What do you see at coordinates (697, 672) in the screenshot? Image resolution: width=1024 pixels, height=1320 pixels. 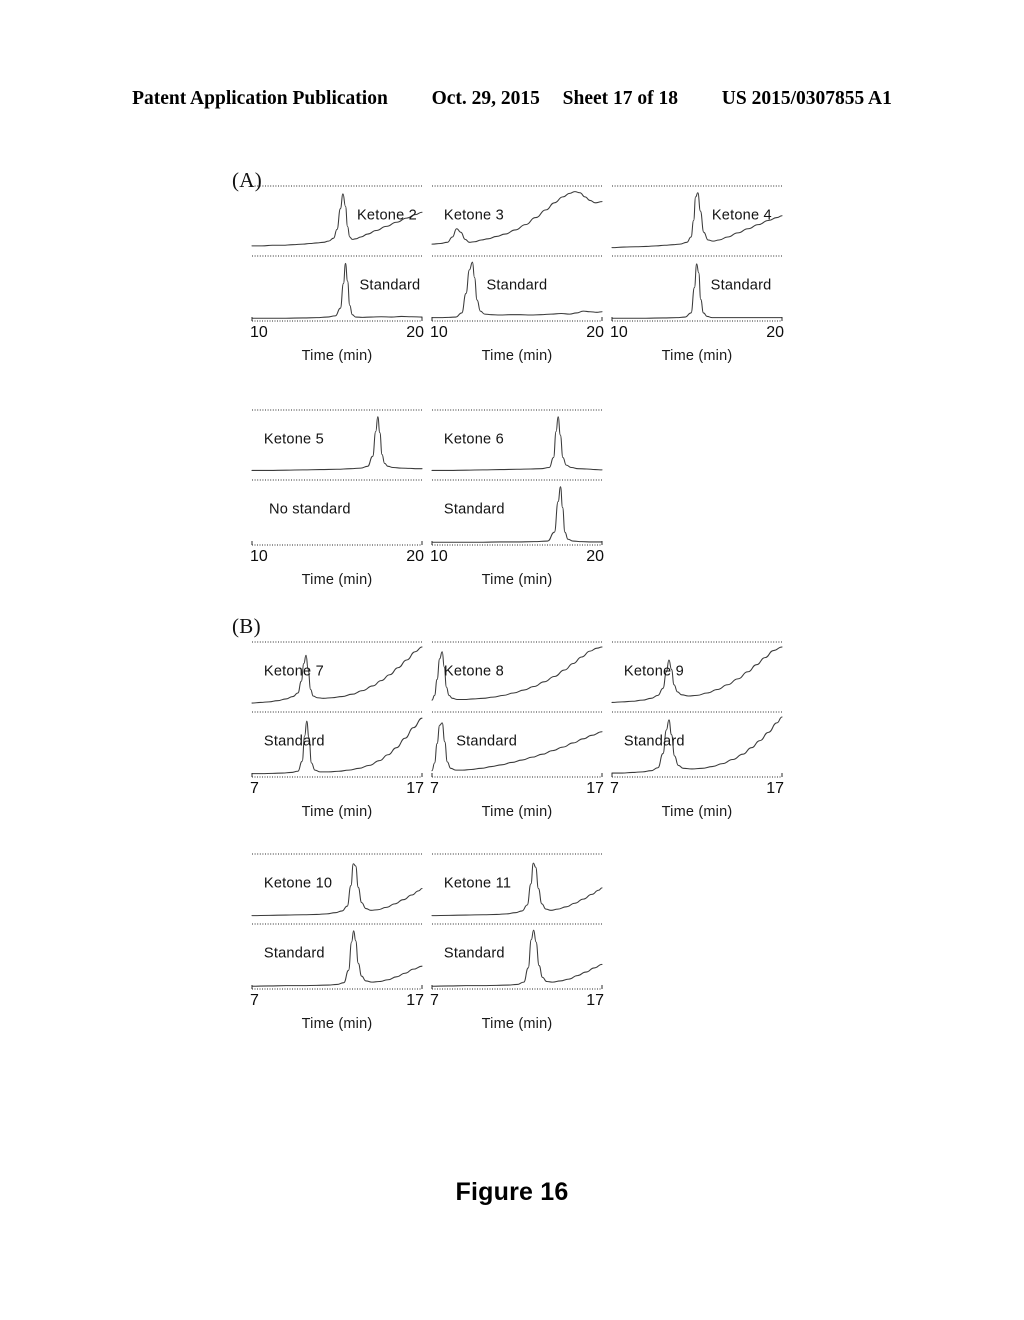 I see `trace-ketone-9-sample: Ketone 9` at bounding box center [697, 672].